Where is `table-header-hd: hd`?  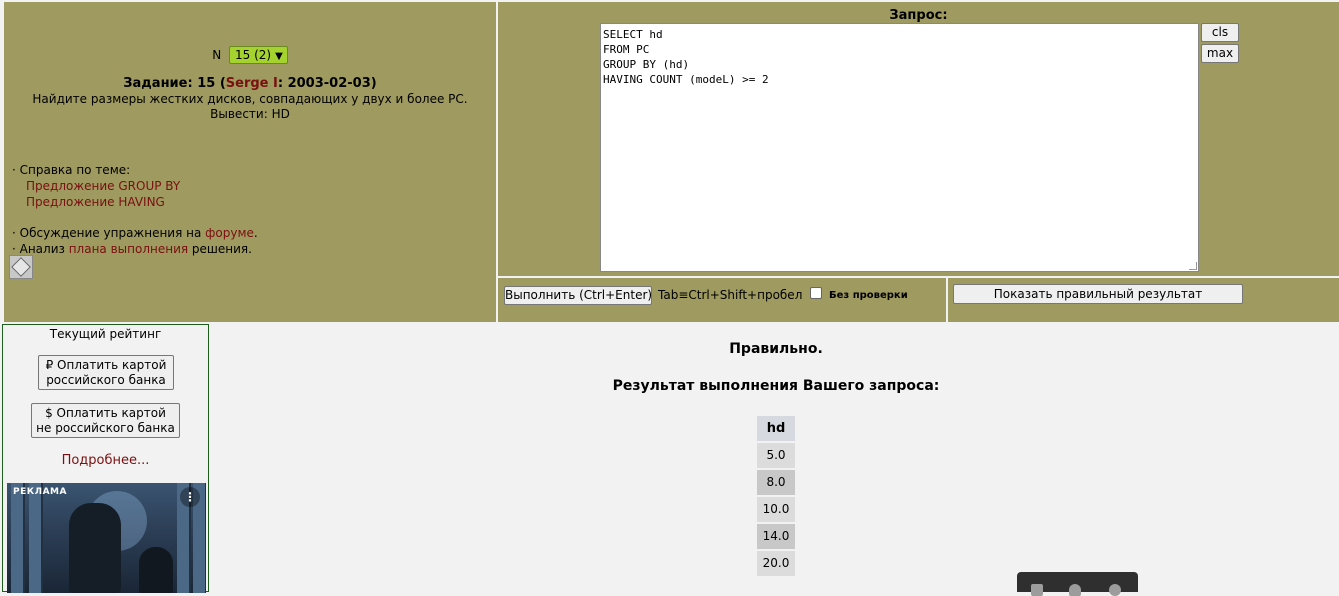
table-header-hd: hd is located at coordinates (776, 428).